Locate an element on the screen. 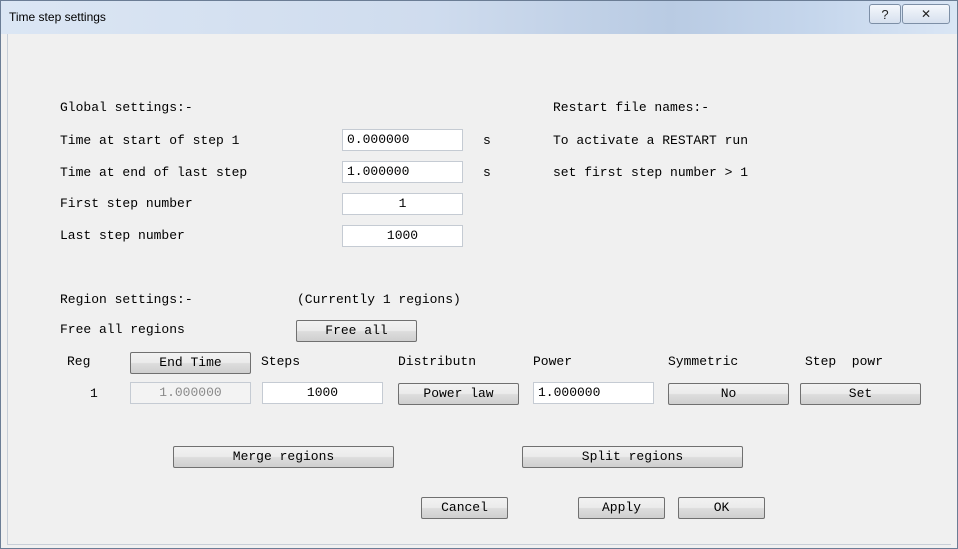 Image resolution: width=958 pixels, height=549 pixels. restart-info-line2: set first step number > 1 is located at coordinates (651, 172).